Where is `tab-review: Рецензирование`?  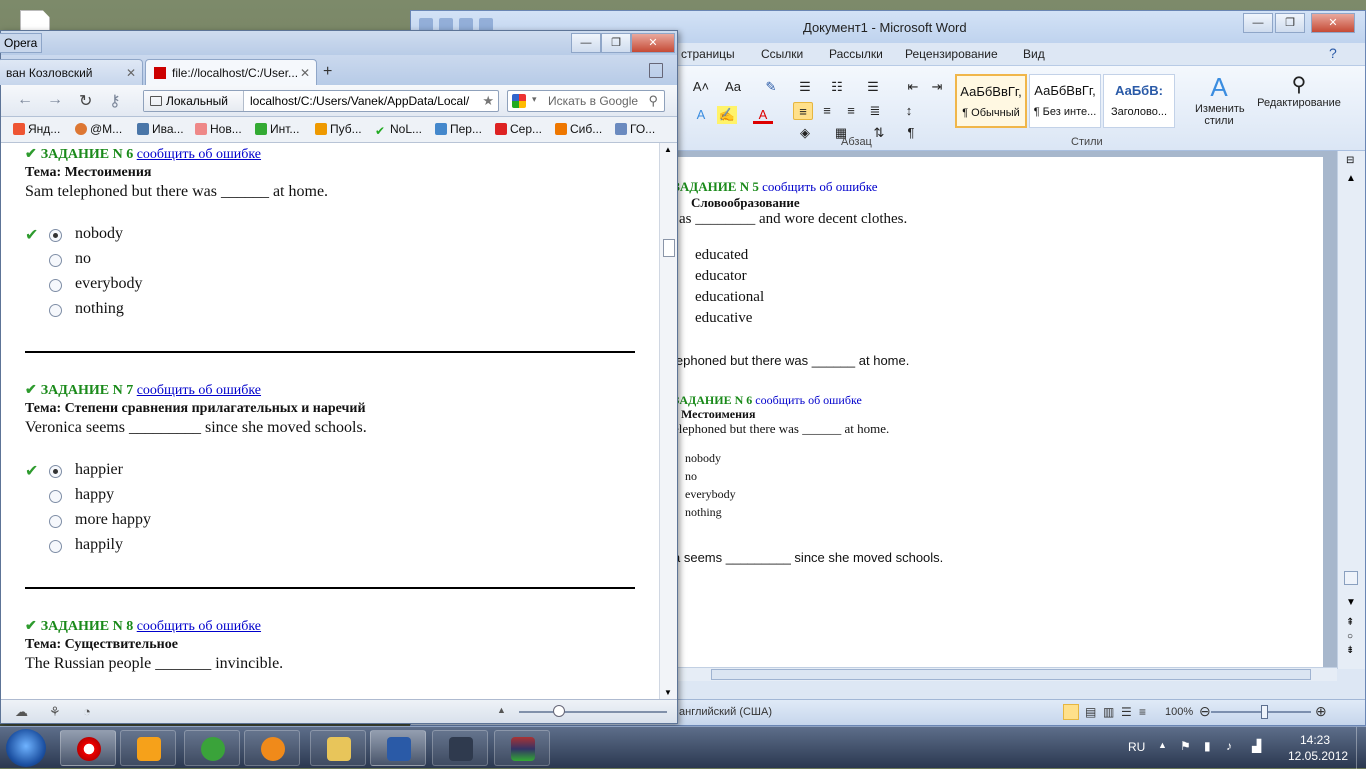
tab-review: Рецензирование is located at coordinates (951, 54).